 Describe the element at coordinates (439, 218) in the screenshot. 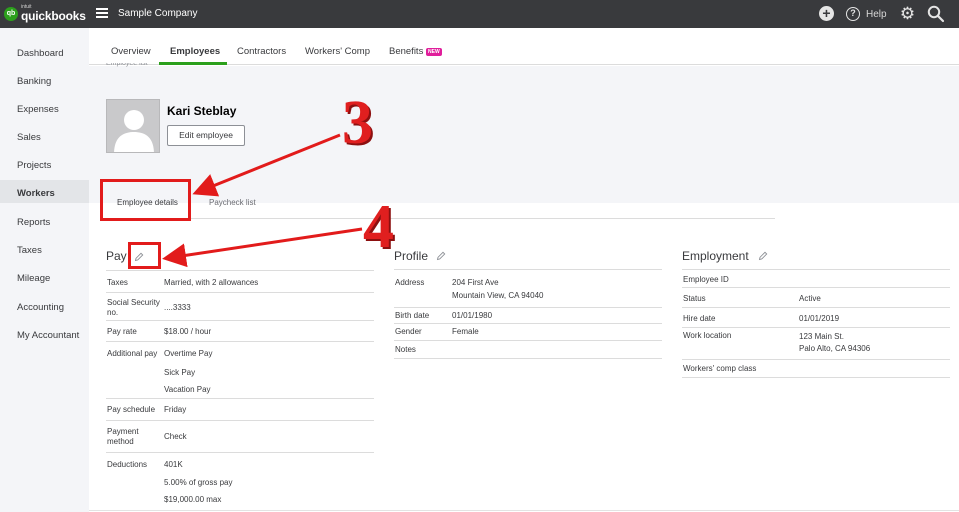

I see `subtabs-divider` at that location.